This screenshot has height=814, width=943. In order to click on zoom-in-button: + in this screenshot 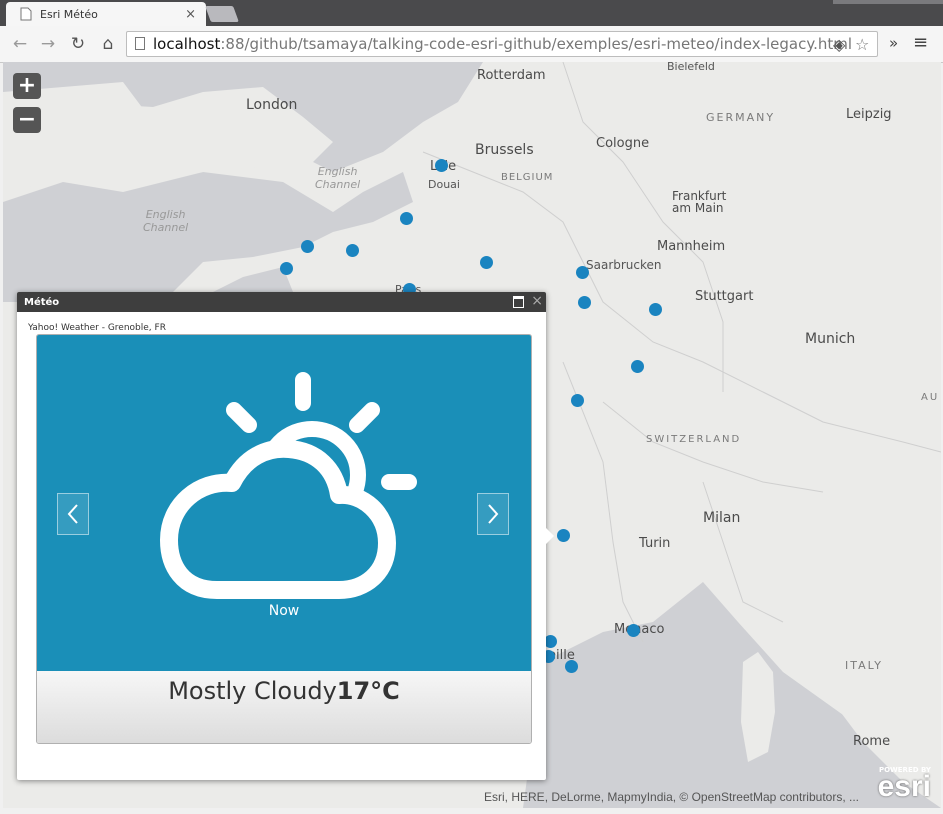, I will do `click(27, 86)`.